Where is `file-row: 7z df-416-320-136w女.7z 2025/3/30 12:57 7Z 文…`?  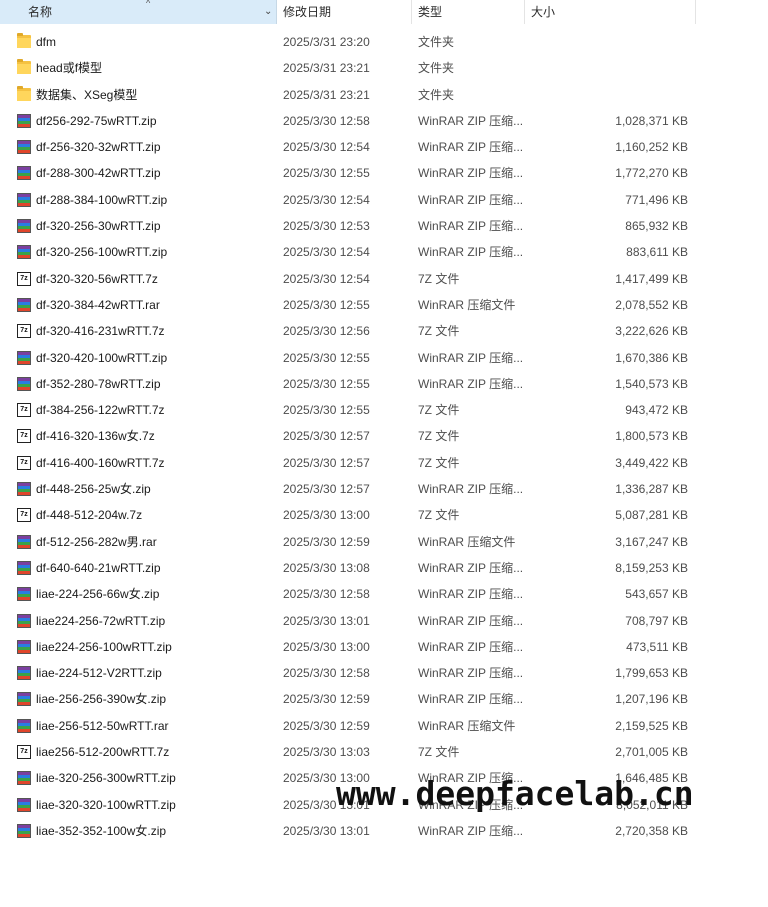 file-row: 7z df-416-320-136w女.7z 2025/3/30 12:57 7Z 文… is located at coordinates (350, 436).